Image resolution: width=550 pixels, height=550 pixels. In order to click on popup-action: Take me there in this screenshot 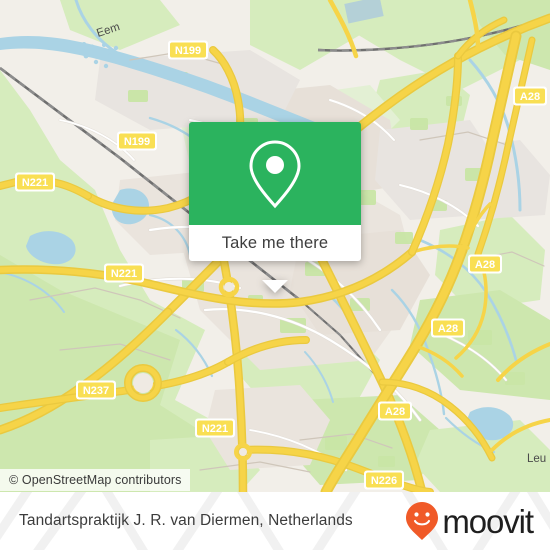, I will do `click(275, 243)`.